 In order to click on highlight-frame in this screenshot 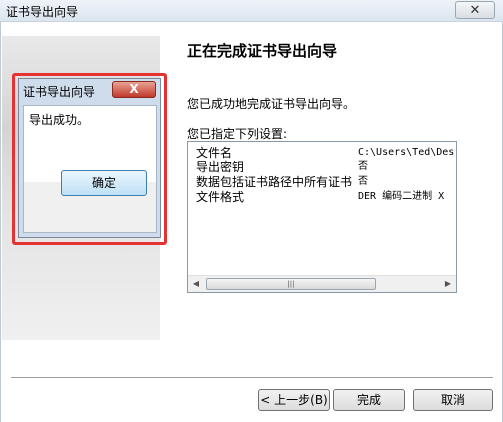, I will do `click(89, 159)`.